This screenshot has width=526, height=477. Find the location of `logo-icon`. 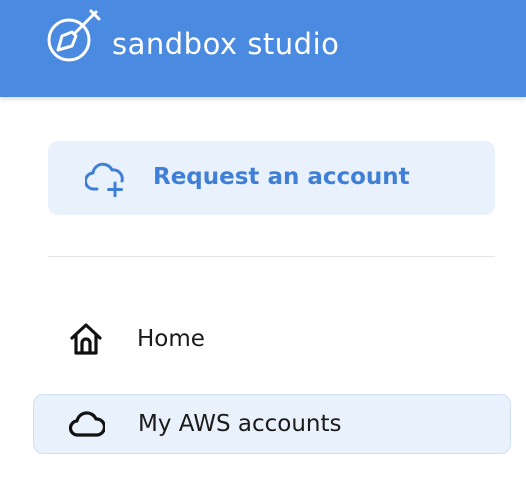

logo-icon is located at coordinates (75, 37).